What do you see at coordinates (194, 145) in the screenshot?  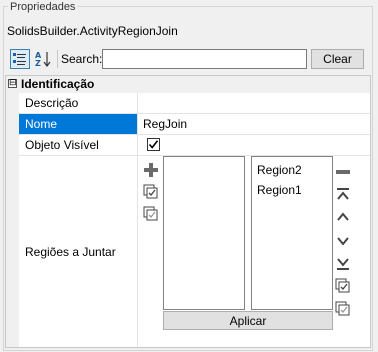 I see `property-row-objeto-visivel: Objeto Visível` at bounding box center [194, 145].